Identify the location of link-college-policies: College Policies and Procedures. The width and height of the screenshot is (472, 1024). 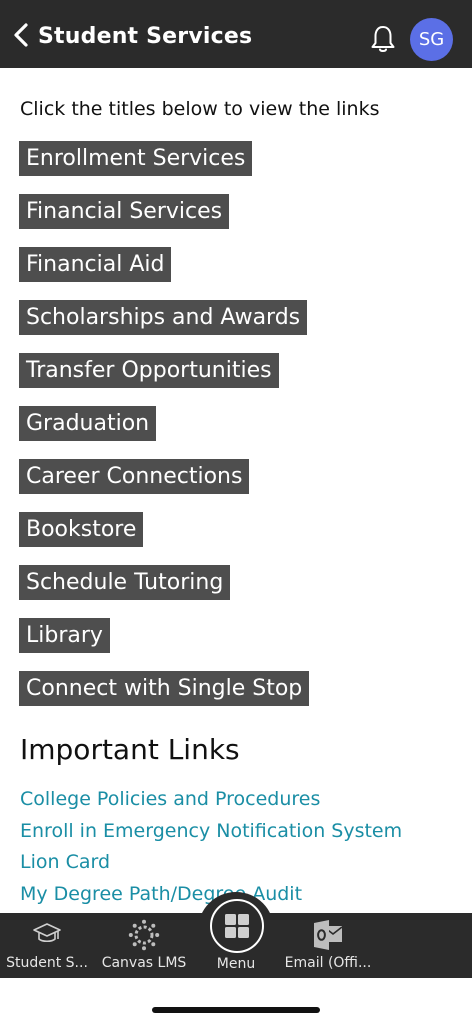
(211, 800).